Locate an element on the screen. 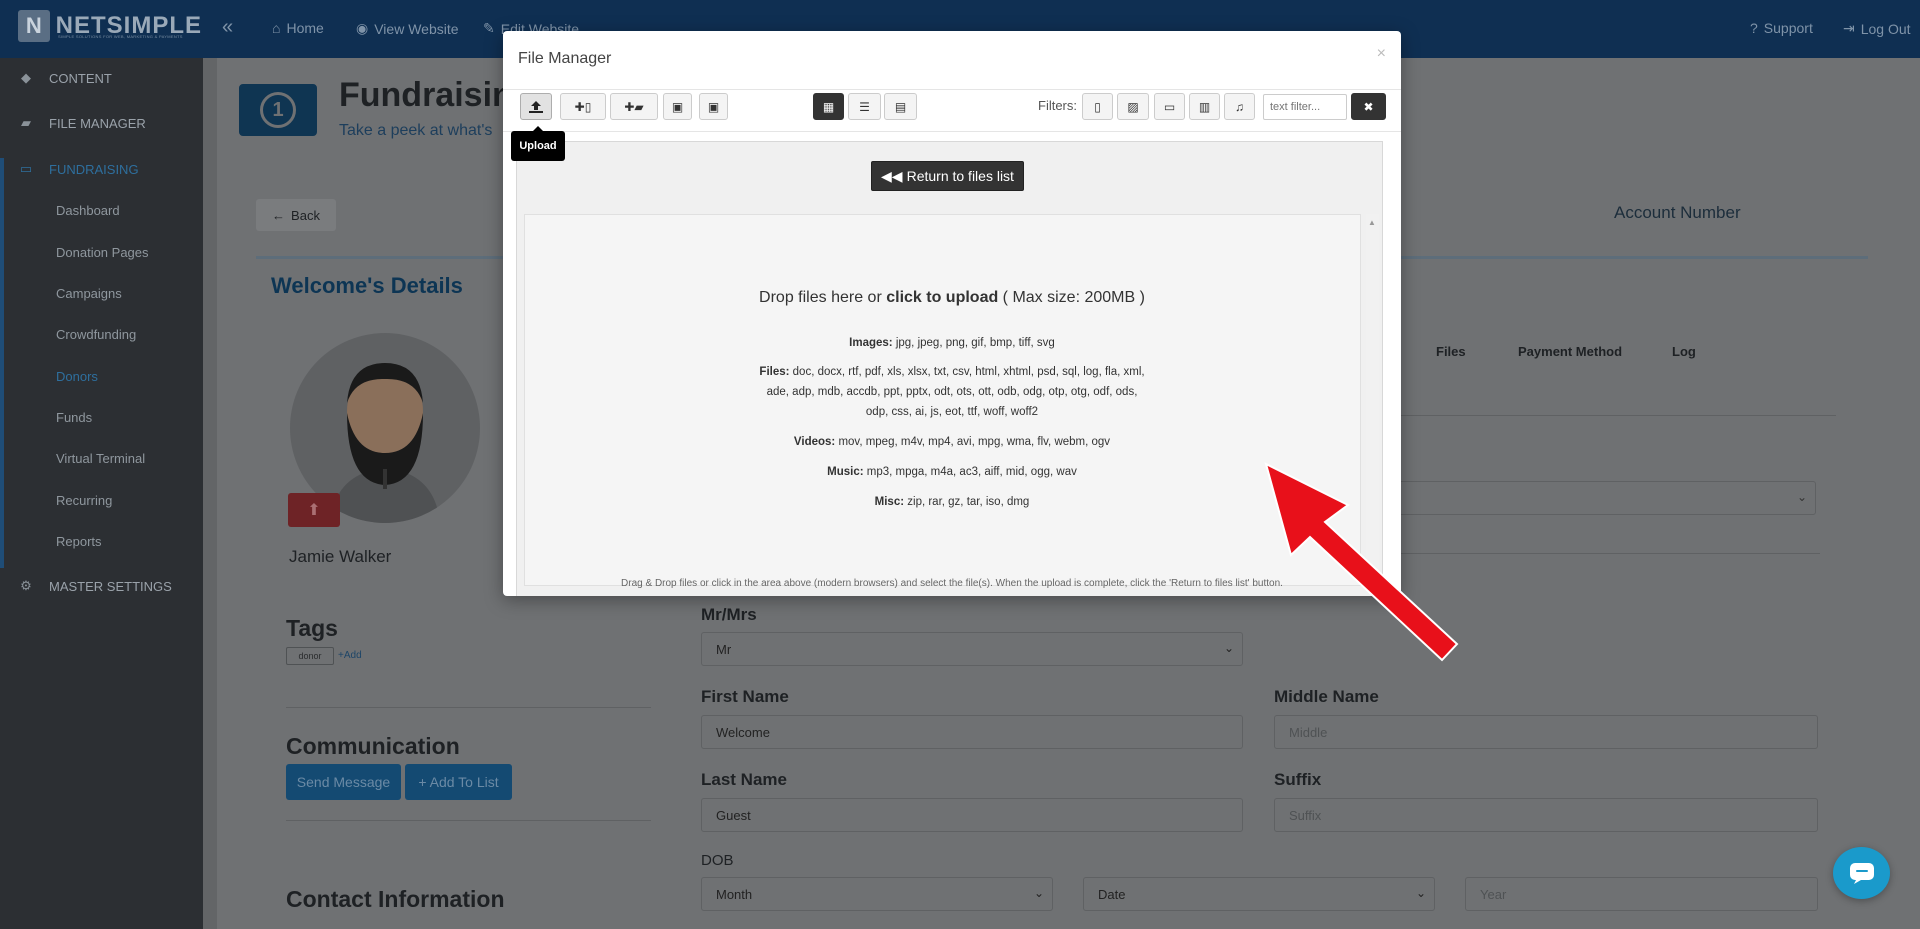 This screenshot has width=1920, height=929. misc-list: zip, rar, gz, tar, iso, dmg is located at coordinates (967, 502).